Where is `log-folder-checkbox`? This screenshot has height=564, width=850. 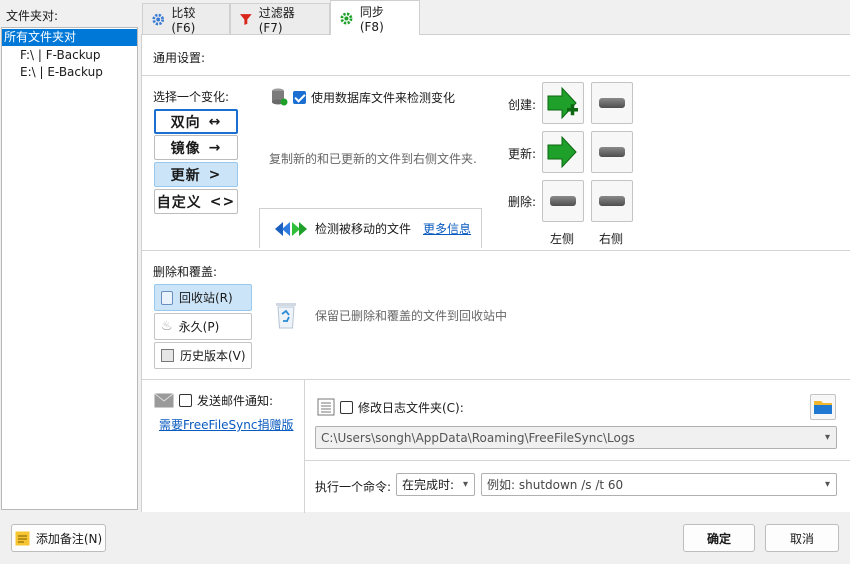 log-folder-checkbox is located at coordinates (346, 407).